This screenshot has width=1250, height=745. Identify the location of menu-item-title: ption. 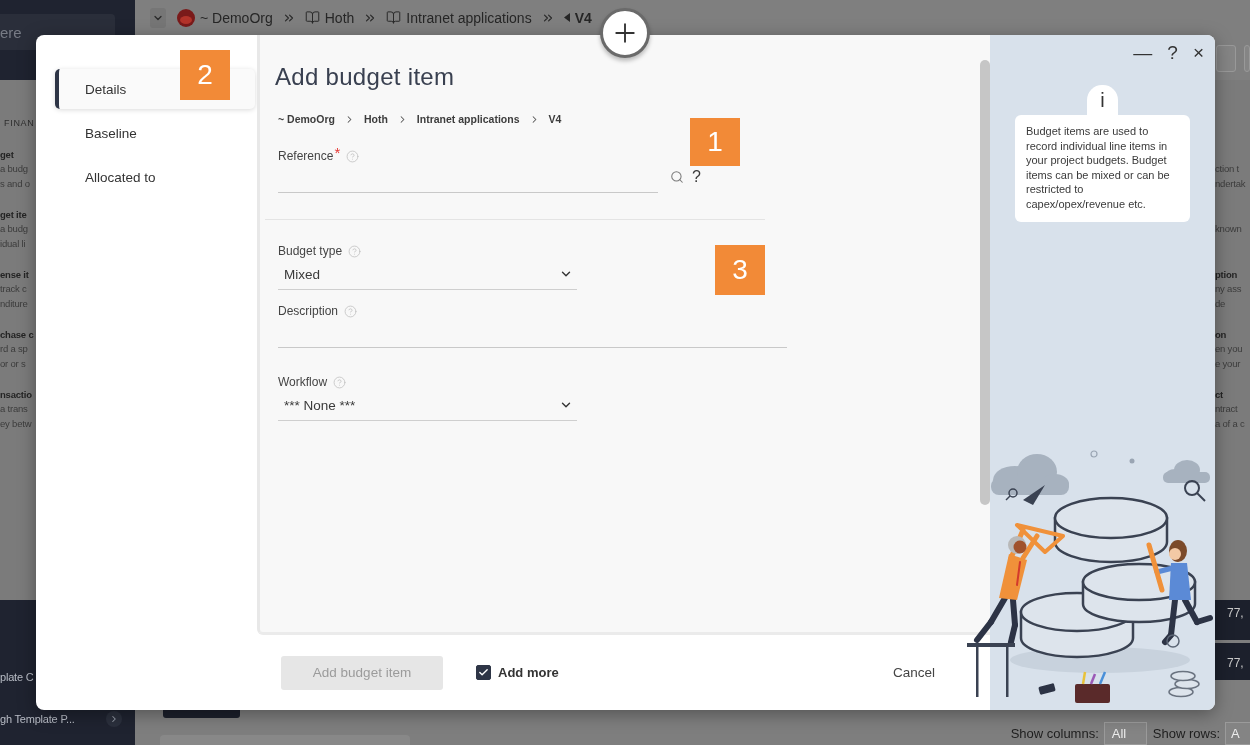
(1226, 274).